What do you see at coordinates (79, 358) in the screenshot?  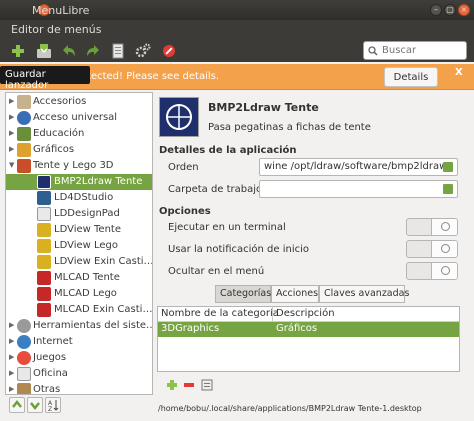 I see `tree-item-juegos: ▶ Juegos` at bounding box center [79, 358].